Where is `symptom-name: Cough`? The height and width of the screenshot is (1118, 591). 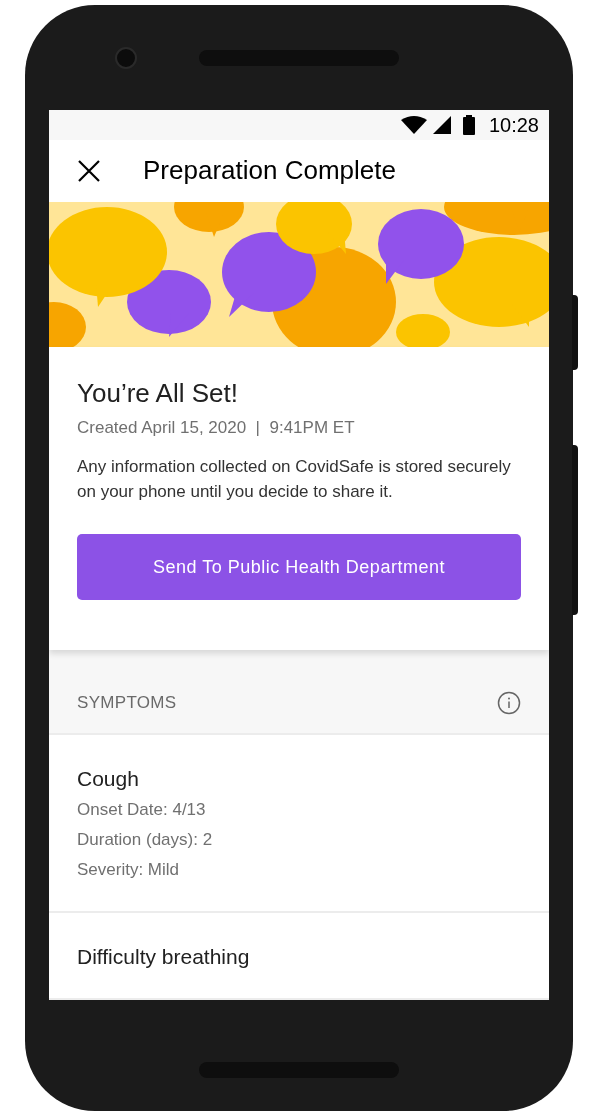 symptom-name: Cough is located at coordinates (108, 779).